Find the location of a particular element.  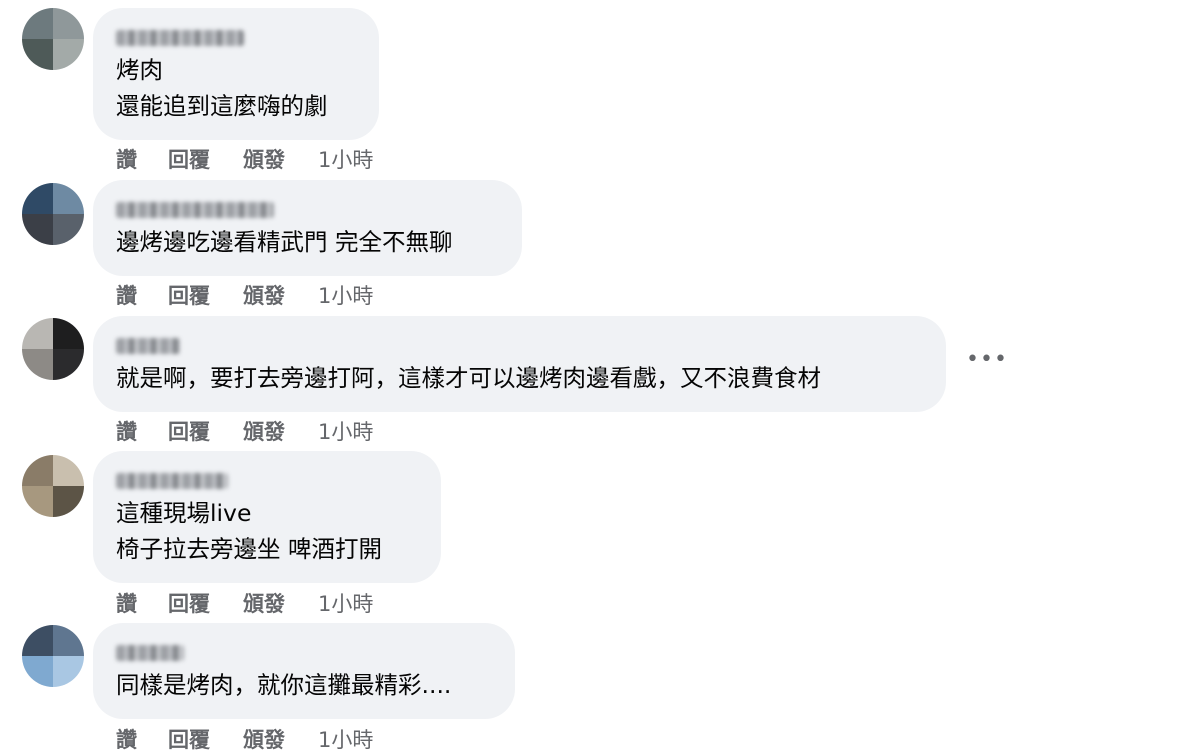

comment-bubble: 這種現場live 椅子拉去旁邊坐 啤酒打開 is located at coordinates (267, 517).